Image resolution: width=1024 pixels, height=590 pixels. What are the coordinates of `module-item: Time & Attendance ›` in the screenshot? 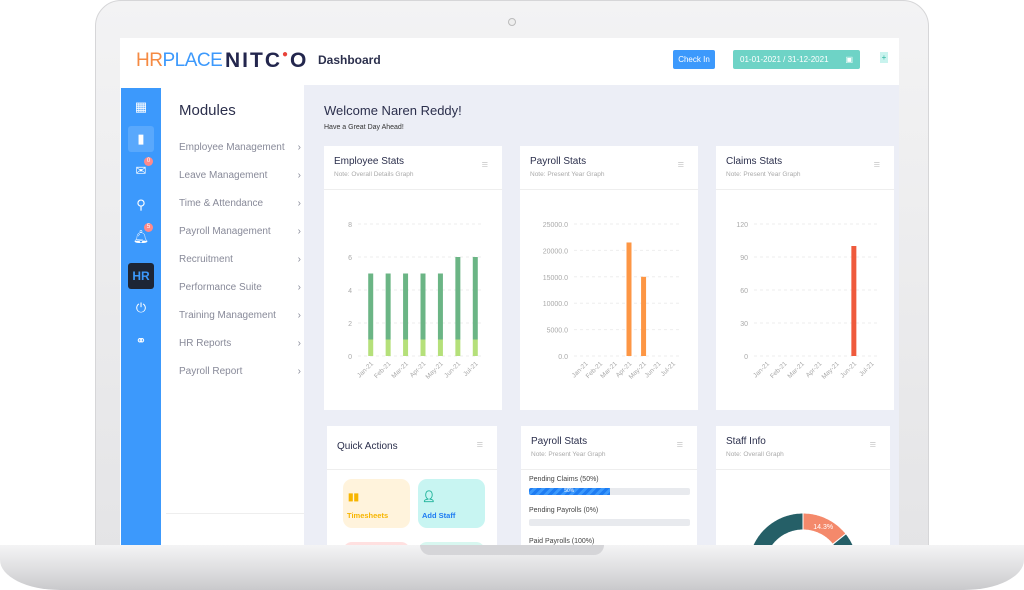 It's located at (240, 203).